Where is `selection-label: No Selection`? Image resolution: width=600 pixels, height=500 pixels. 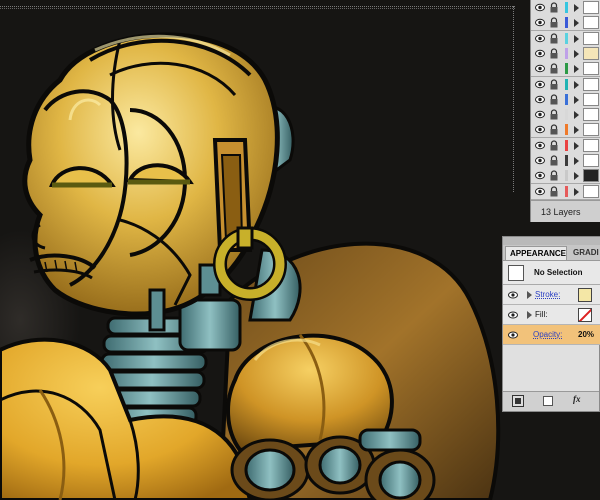 selection-label: No Selection is located at coordinates (558, 272).